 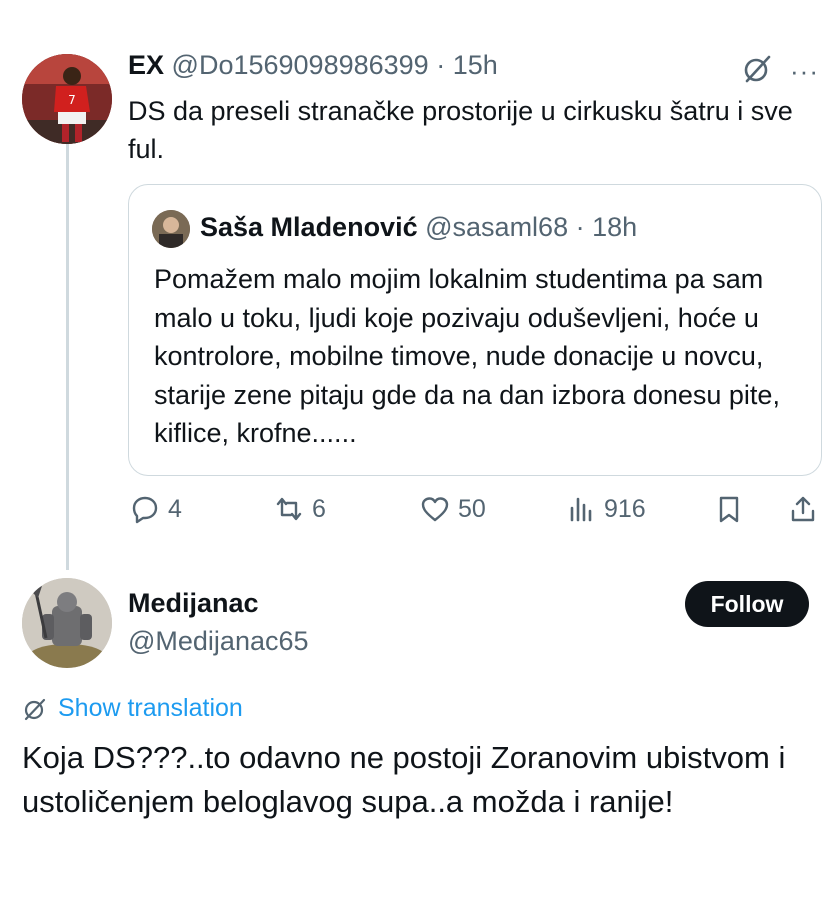 I want to click on action-bar: 4 6 50 916, so click(x=475, y=514).